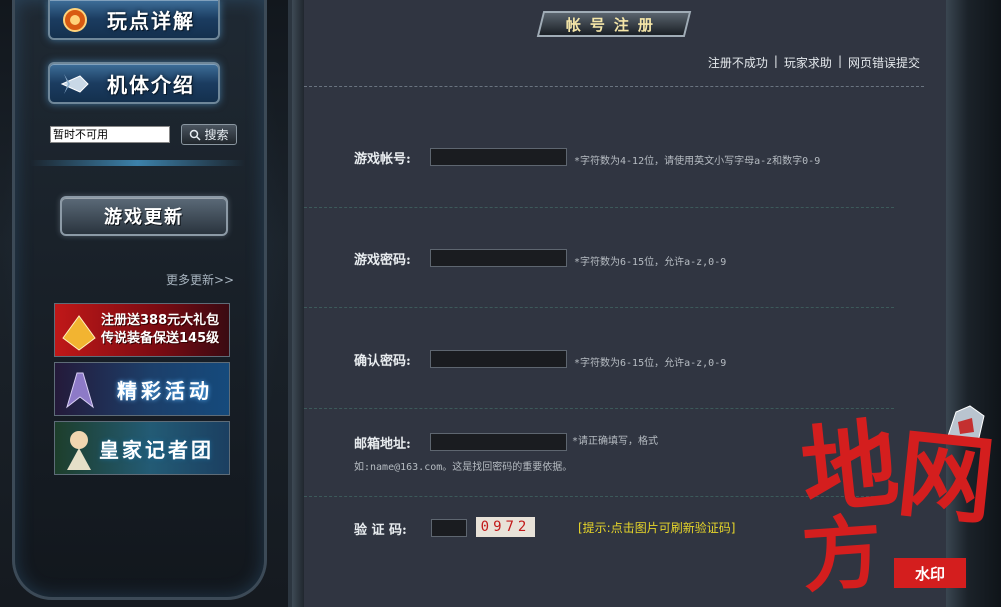 The width and height of the screenshot is (1001, 607). What do you see at coordinates (151, 84) in the screenshot?
I see `nav-mecha-label: 机体介绍` at bounding box center [151, 84].